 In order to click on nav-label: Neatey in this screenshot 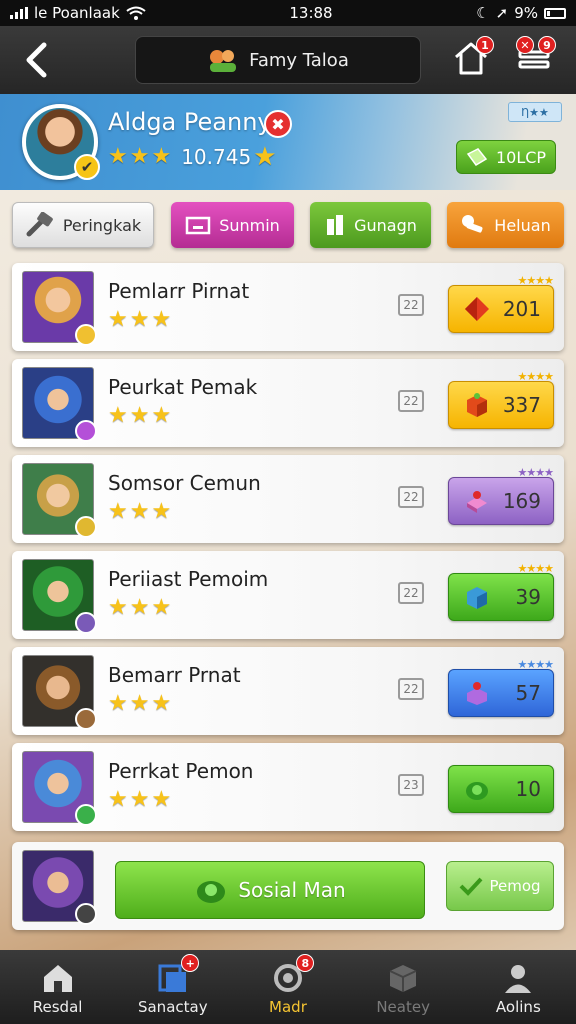, I will do `click(403, 1007)`.